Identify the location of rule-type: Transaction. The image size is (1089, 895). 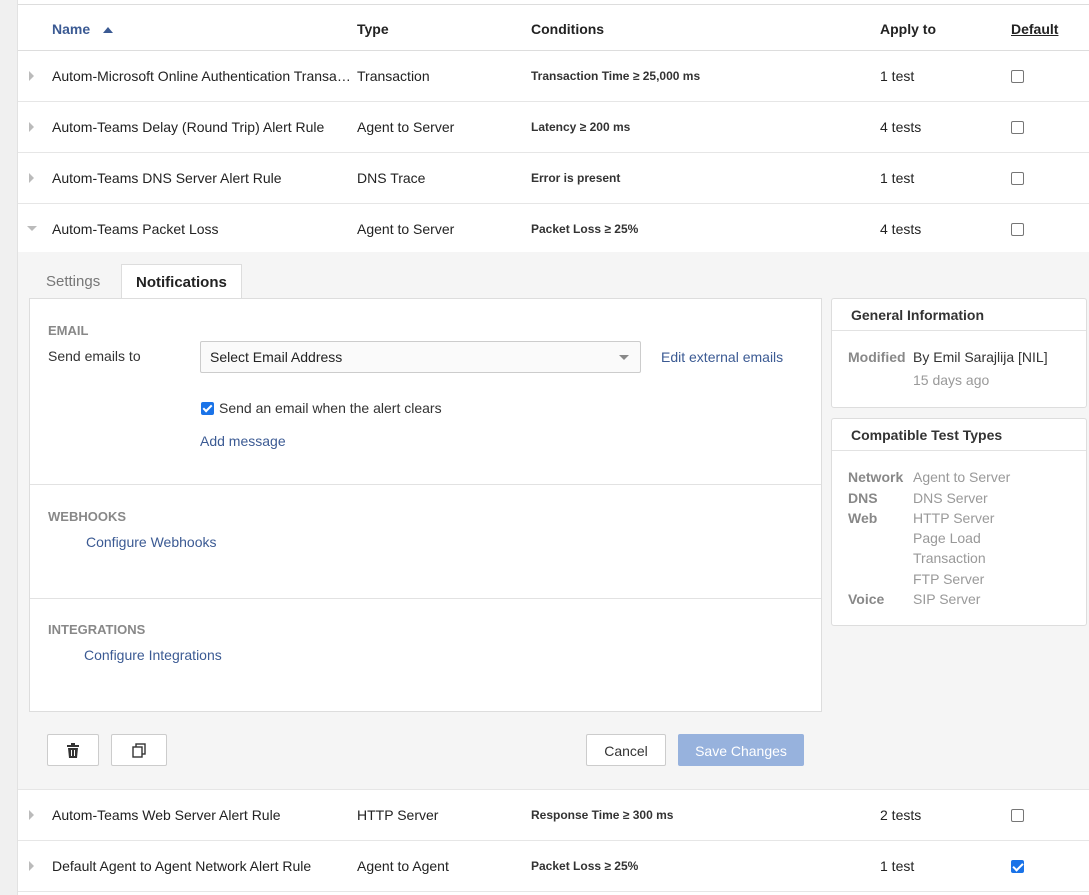
(393, 76).